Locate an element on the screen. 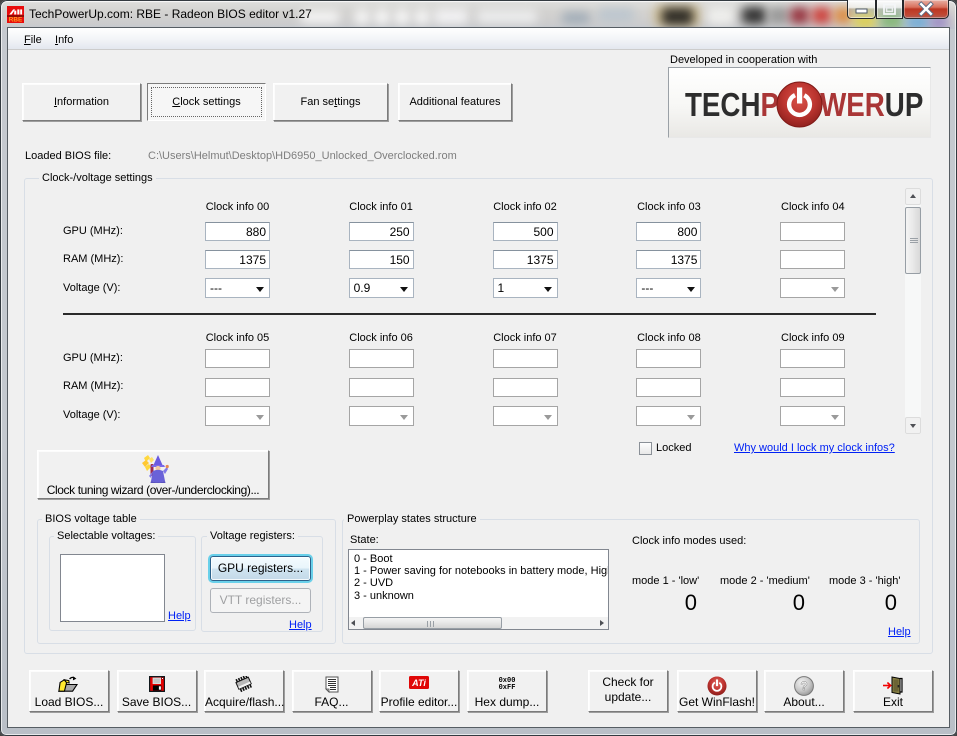 Image resolution: width=957 pixels, height=736 pixels. svg-text: RBE is located at coordinates (16, 20).